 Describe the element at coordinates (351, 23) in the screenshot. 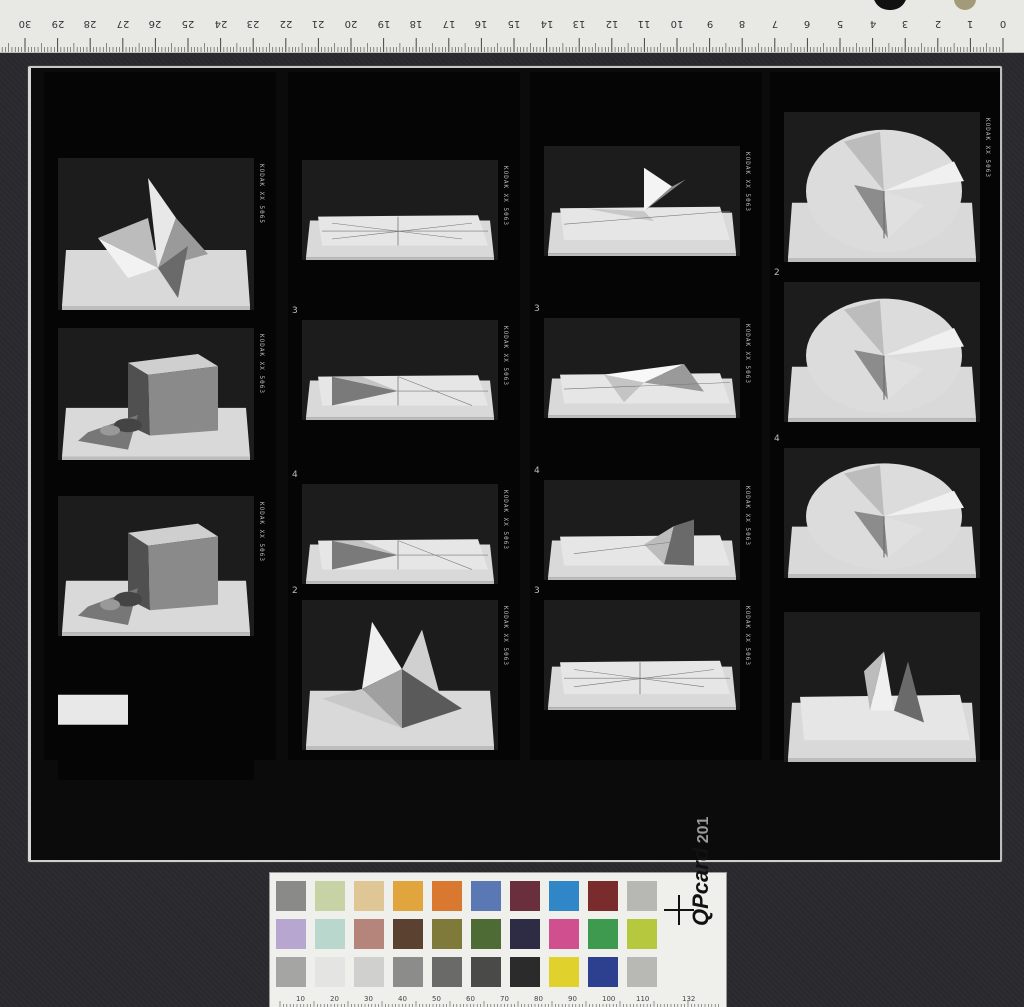

I see `ruler-number: 20` at that location.